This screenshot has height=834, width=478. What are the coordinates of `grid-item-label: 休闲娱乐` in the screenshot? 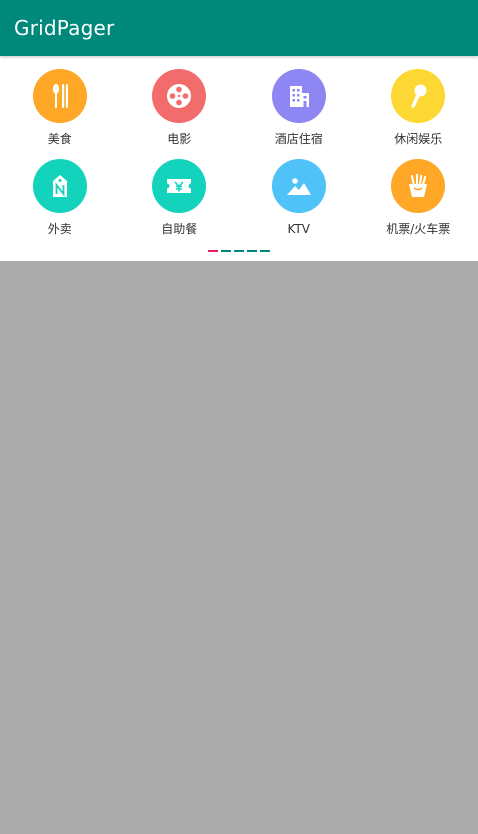 It's located at (418, 139).